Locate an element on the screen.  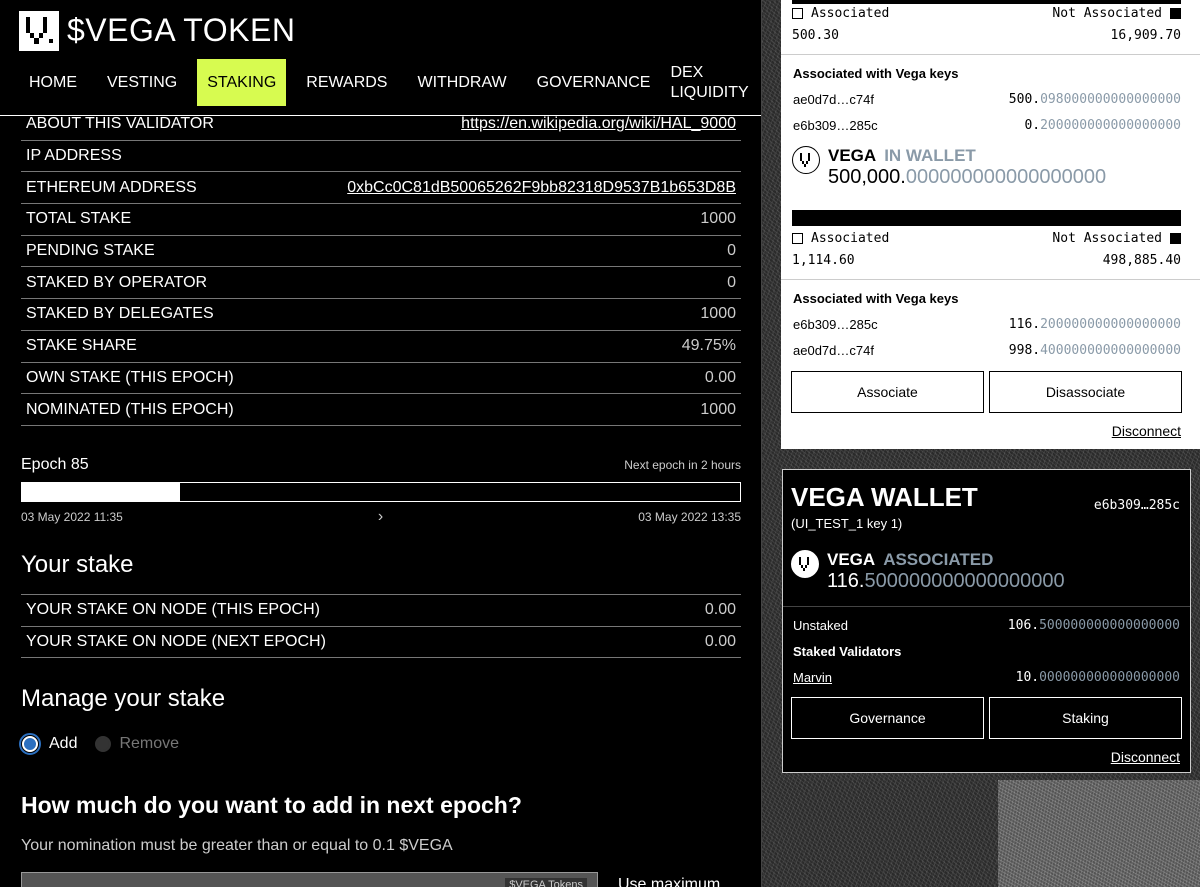
chevron-right-icon: › is located at coordinates (380, 516).